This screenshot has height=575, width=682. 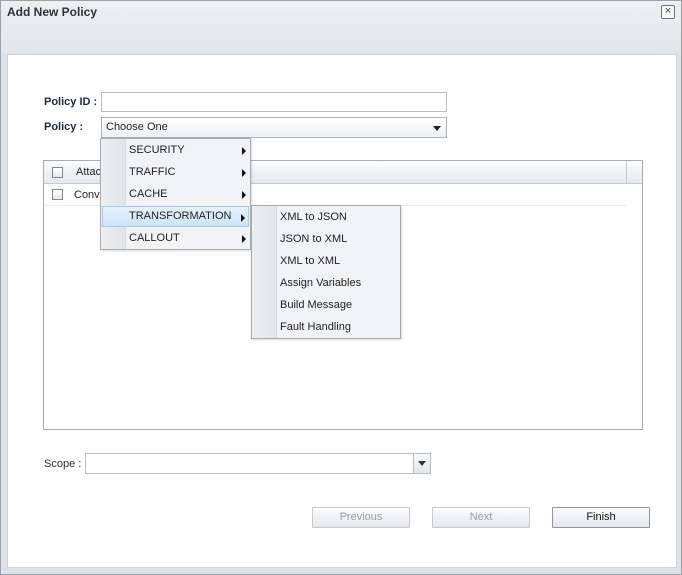 I want to click on menu-item-callout: CALLOUT, so click(x=175, y=238).